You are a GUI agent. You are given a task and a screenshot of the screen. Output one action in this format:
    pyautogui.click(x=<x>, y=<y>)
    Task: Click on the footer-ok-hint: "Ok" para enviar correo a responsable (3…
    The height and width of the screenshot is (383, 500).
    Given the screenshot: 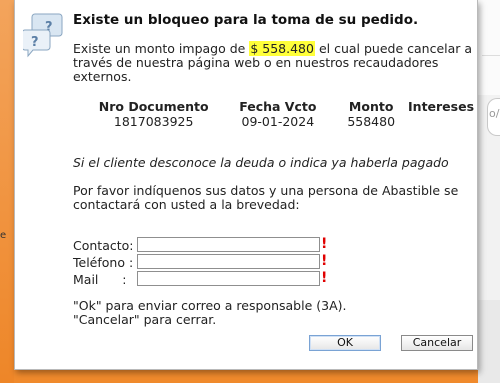 What is the action you would take?
    pyautogui.click(x=210, y=305)
    